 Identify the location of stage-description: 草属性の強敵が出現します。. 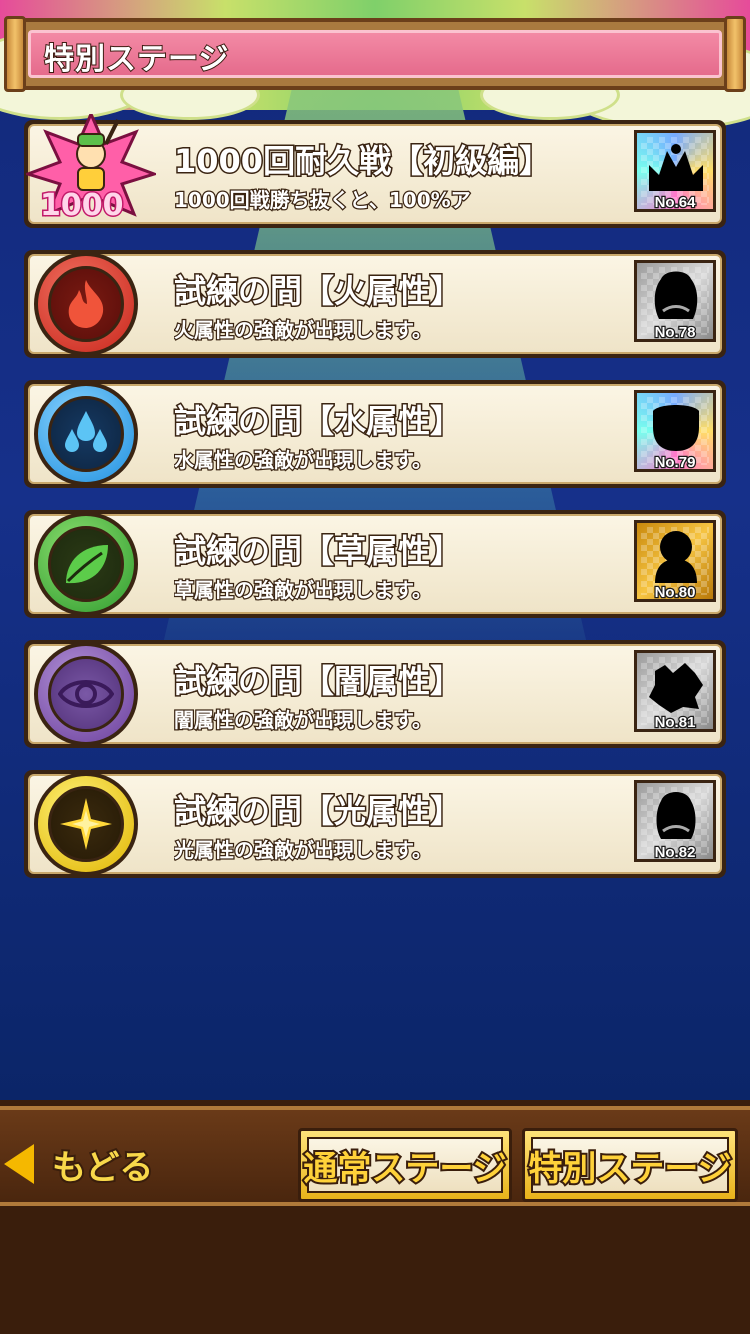
(303, 590).